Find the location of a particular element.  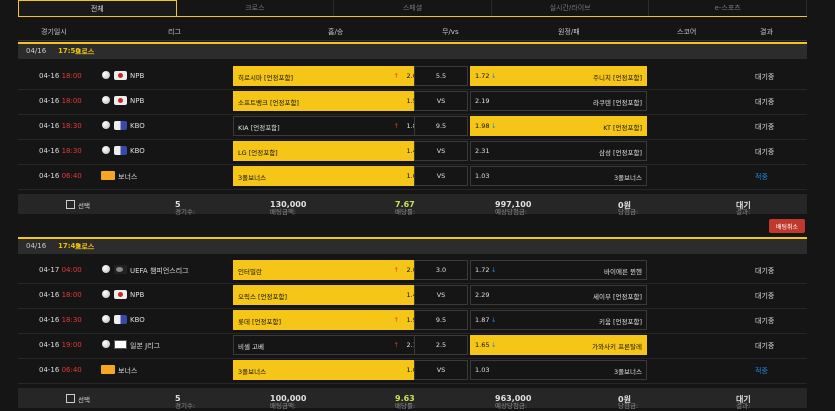

away-odds-button: 1.65 ↓ 가와사키 프론탈레 is located at coordinates (558, 345).